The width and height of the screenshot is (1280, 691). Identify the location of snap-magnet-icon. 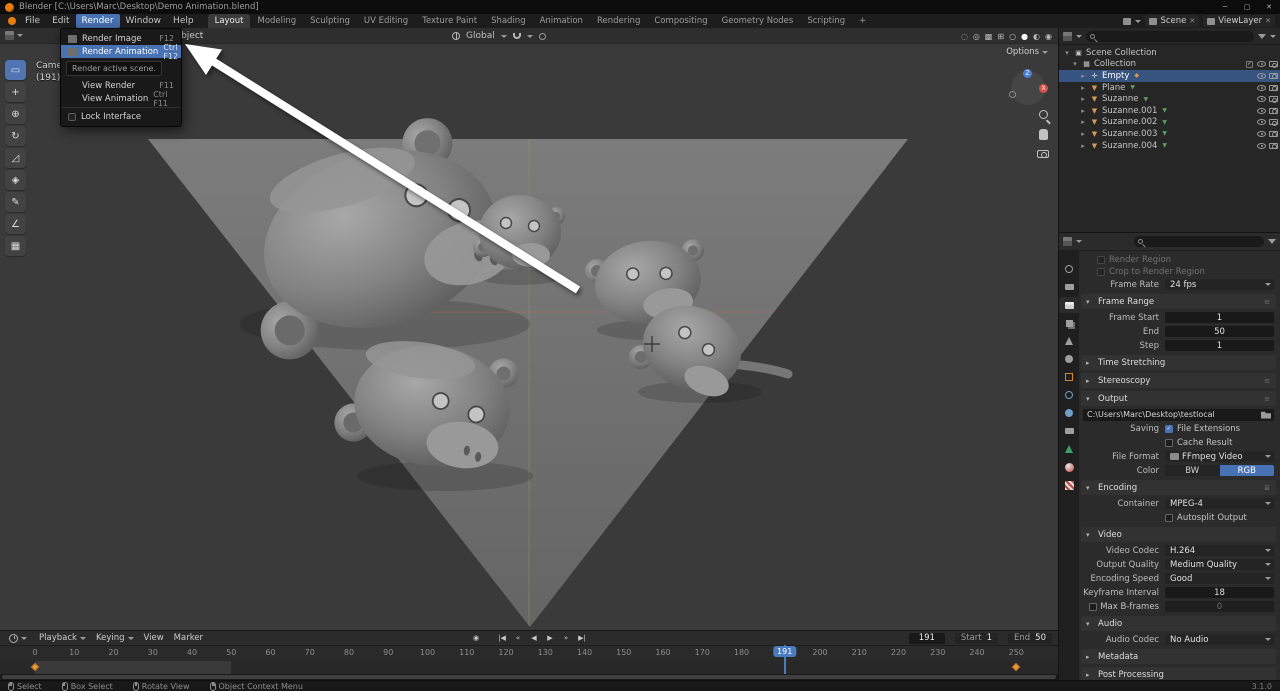
(516, 36).